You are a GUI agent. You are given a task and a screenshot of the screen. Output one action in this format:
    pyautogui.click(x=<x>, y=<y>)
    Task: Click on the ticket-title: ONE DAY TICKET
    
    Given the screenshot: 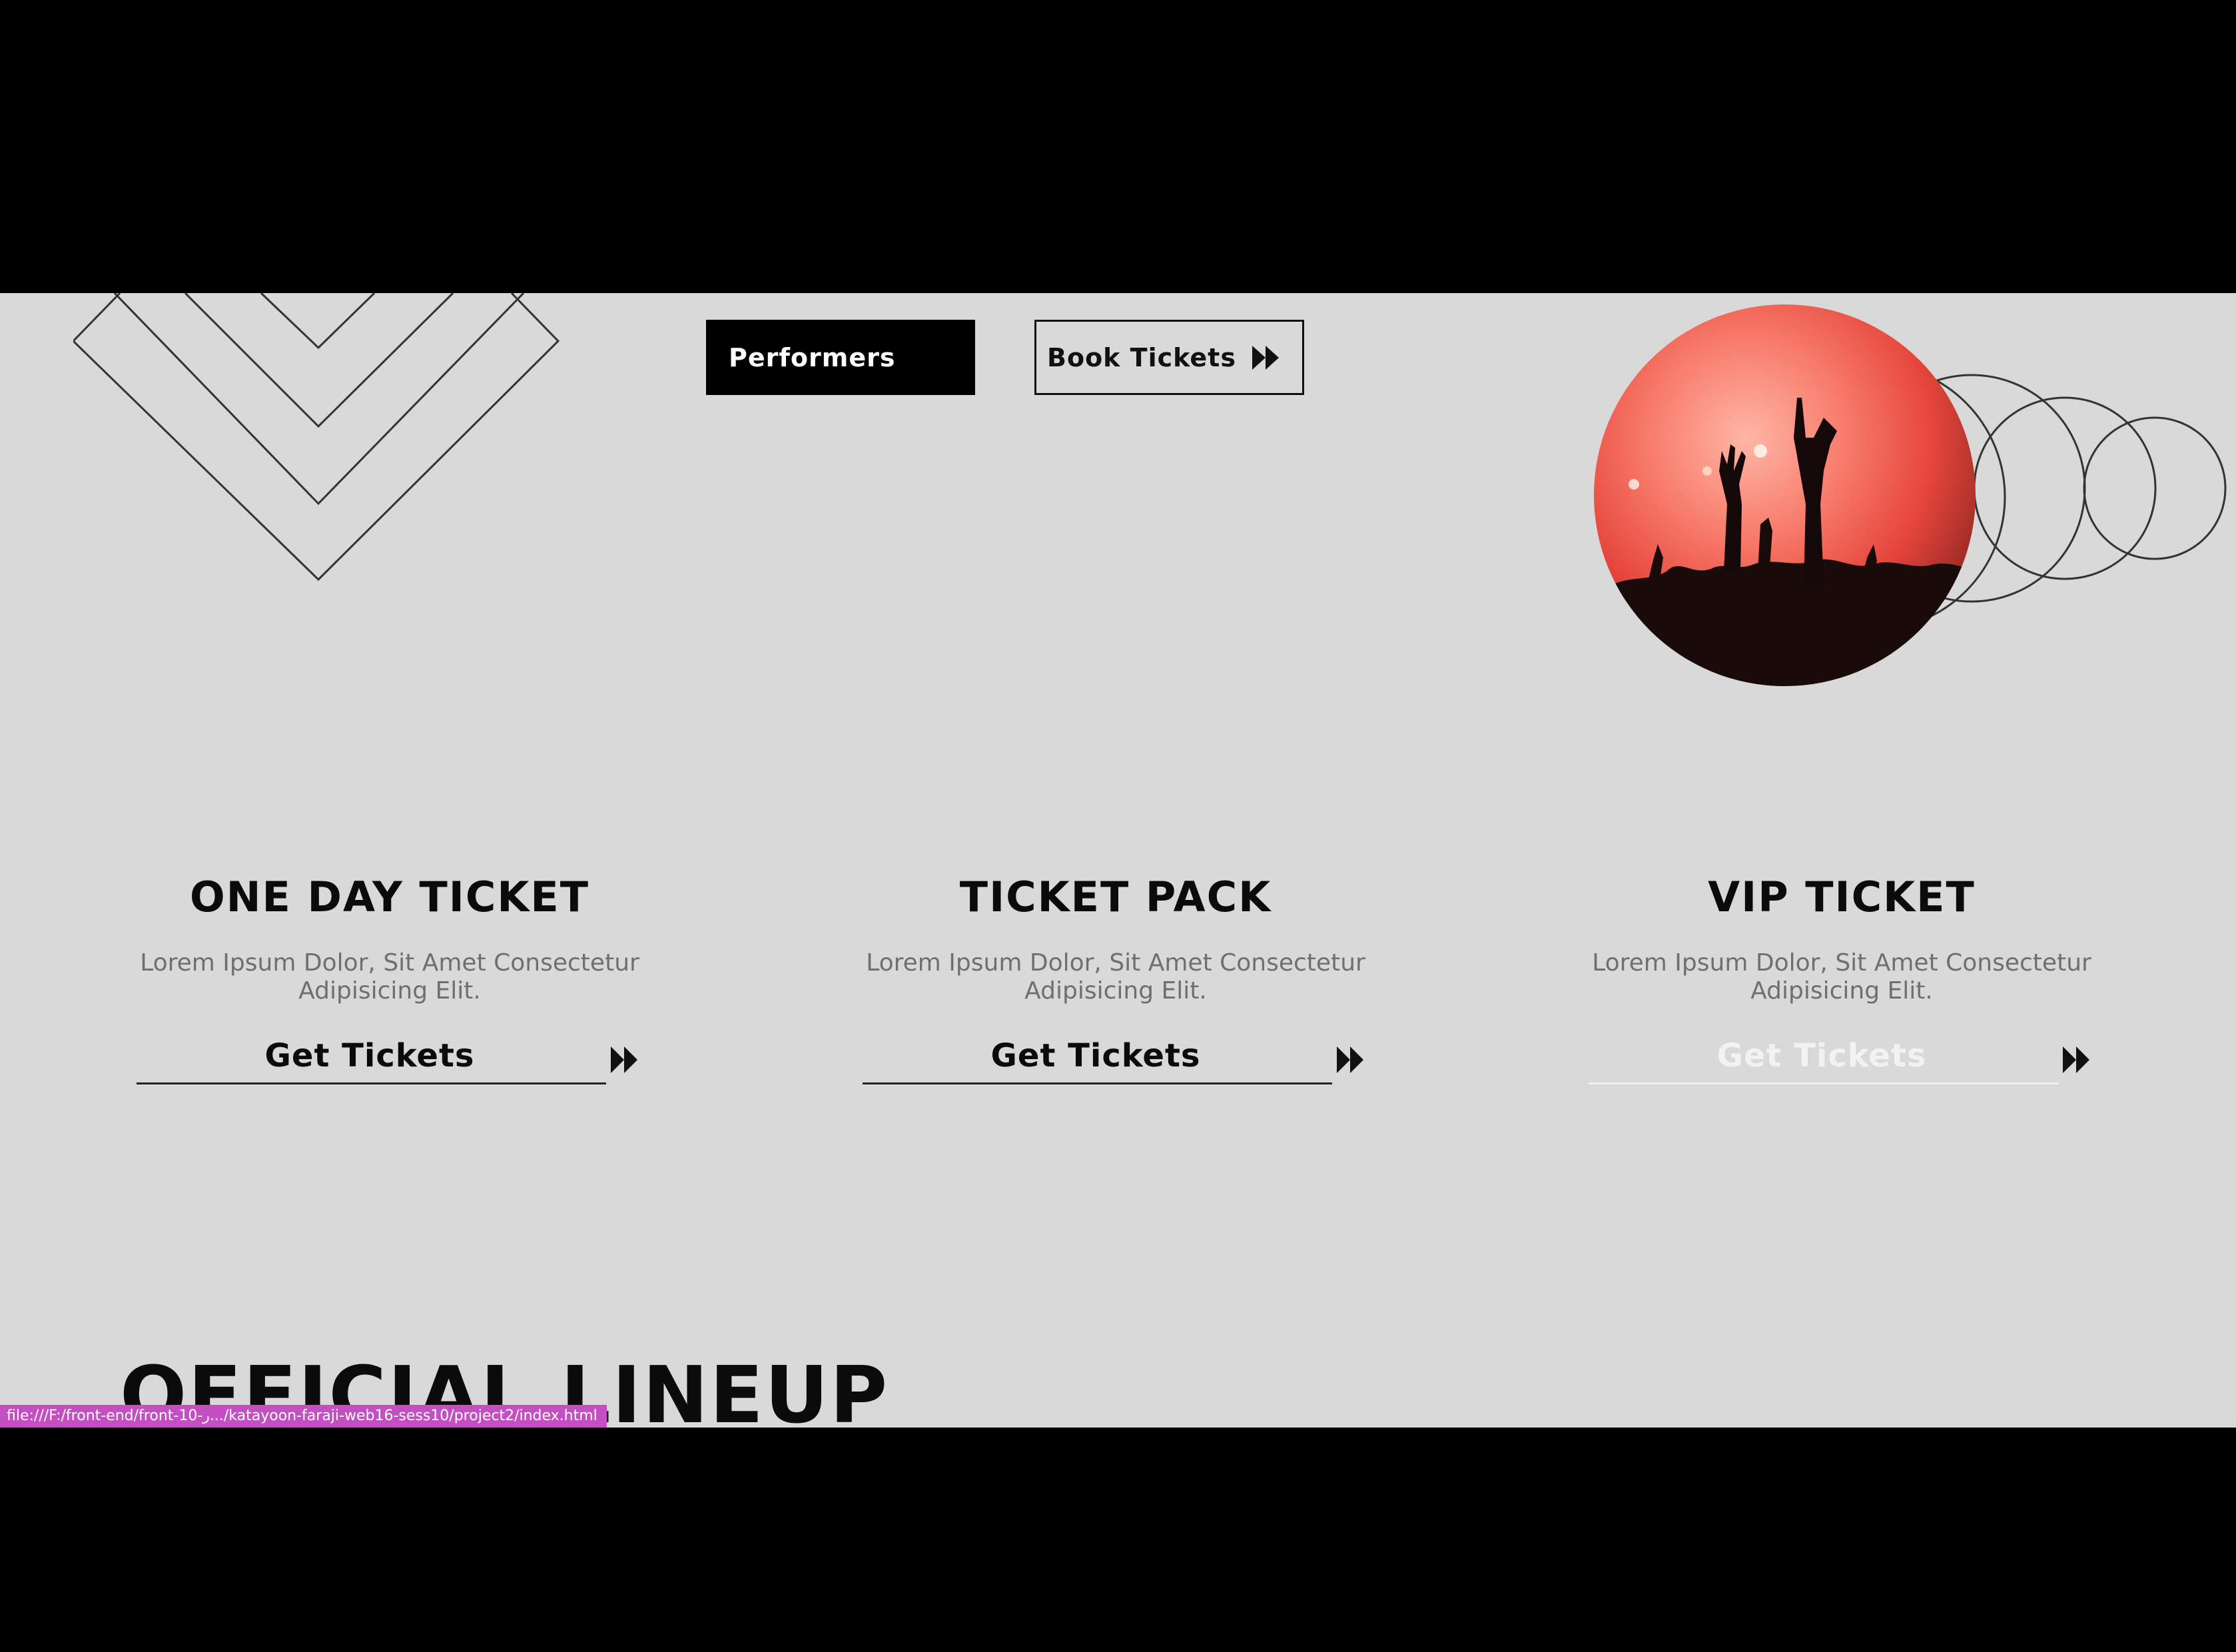 What is the action you would take?
    pyautogui.click(x=389, y=897)
    